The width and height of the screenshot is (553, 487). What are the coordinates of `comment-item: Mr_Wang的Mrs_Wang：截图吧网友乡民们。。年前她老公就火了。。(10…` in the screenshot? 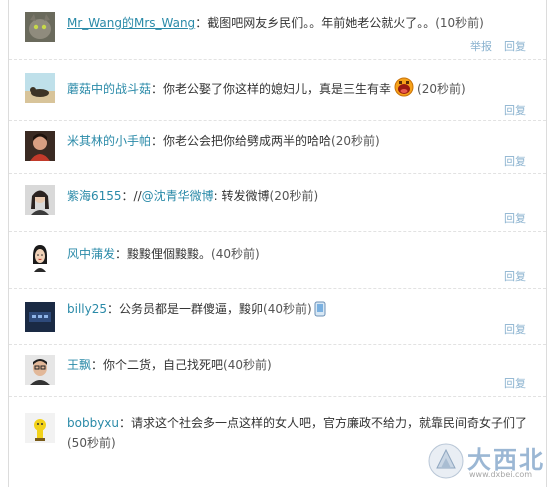 It's located at (277, 30).